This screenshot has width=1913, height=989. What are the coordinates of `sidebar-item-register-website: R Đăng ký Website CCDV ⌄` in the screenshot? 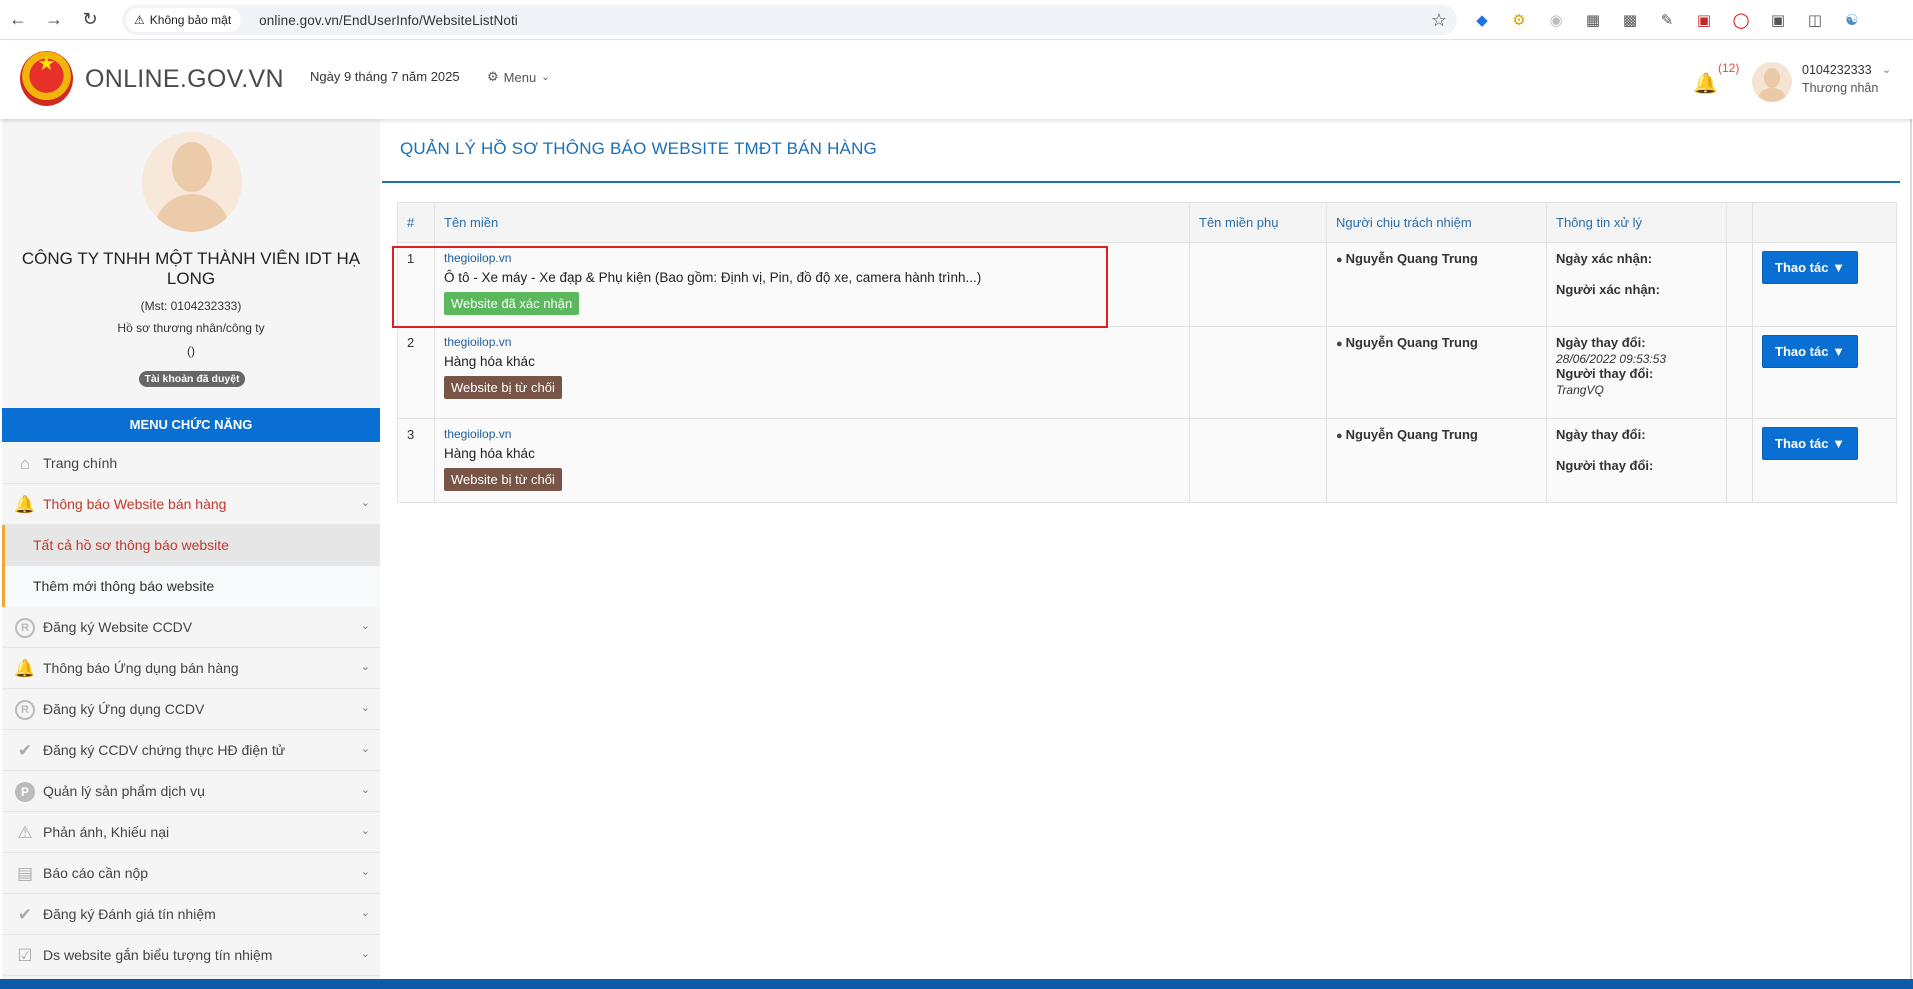 It's located at (191, 627).